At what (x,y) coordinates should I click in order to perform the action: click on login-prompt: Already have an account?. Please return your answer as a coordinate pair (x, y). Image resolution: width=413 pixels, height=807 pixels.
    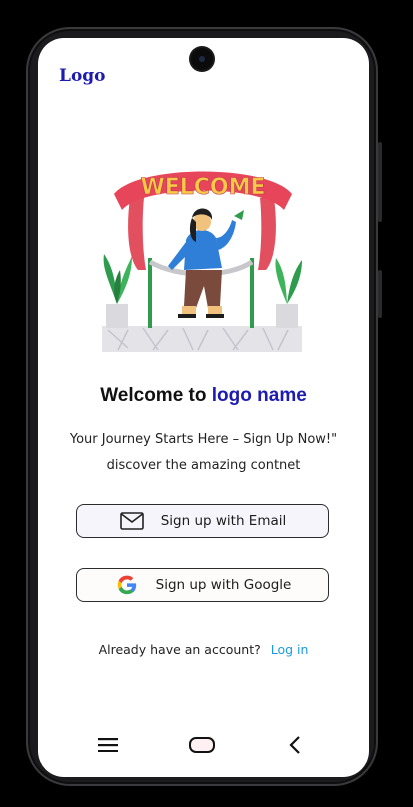
    Looking at the image, I should click on (179, 649).